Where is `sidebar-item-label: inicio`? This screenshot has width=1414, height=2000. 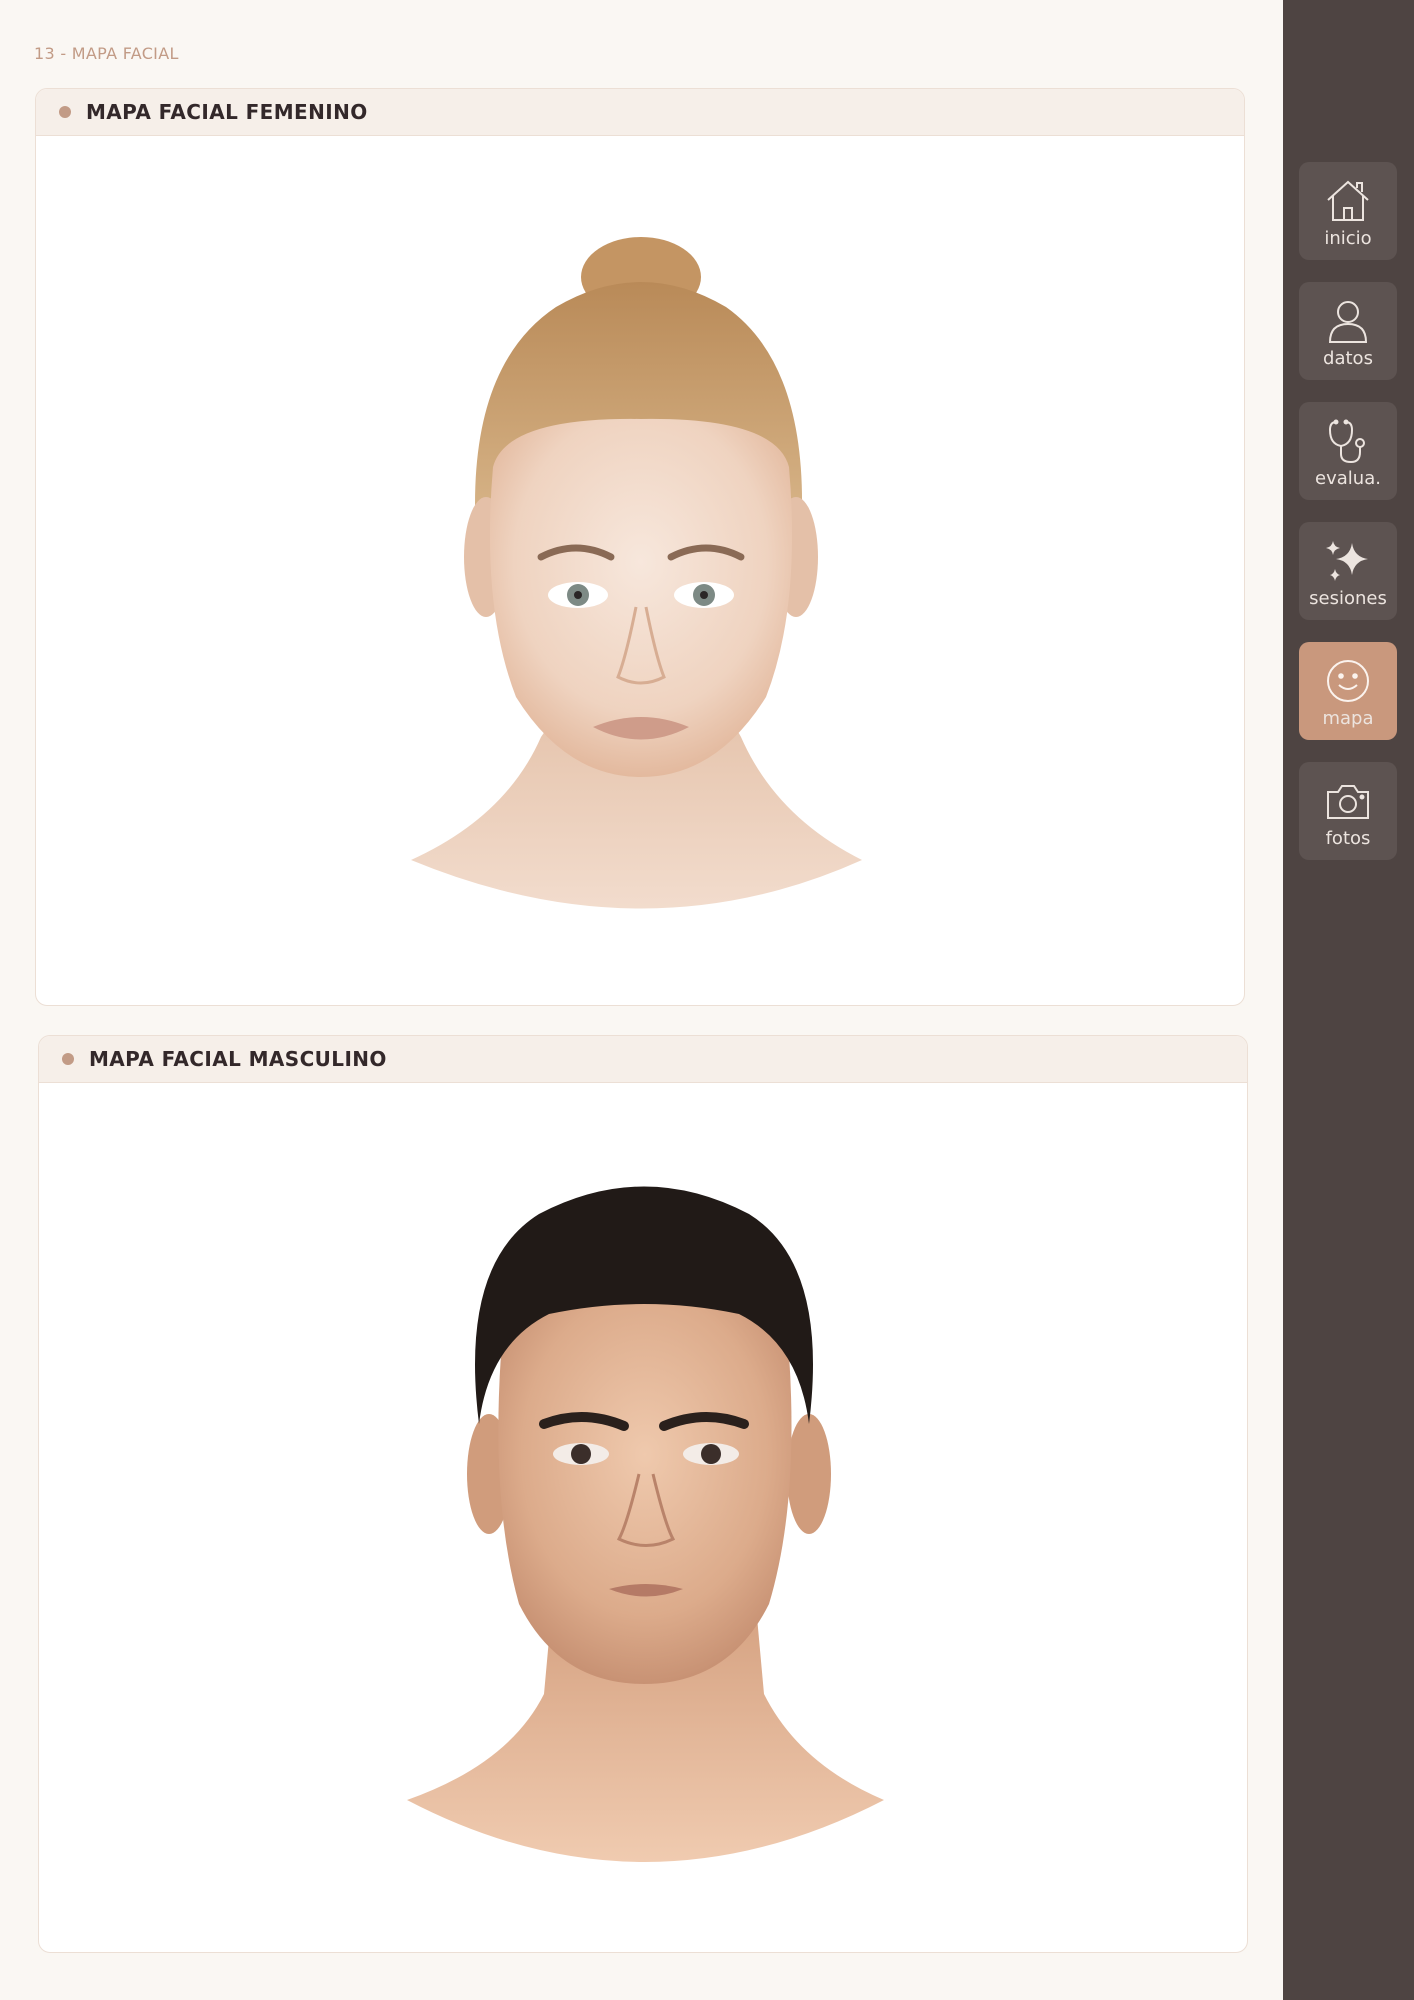
sidebar-item-label: inicio is located at coordinates (1348, 238).